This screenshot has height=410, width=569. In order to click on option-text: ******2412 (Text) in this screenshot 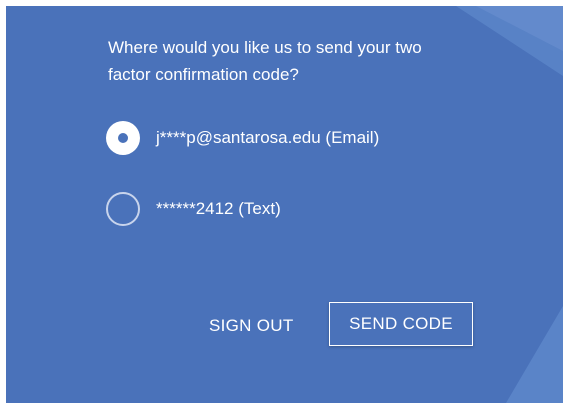, I will do `click(193, 209)`.